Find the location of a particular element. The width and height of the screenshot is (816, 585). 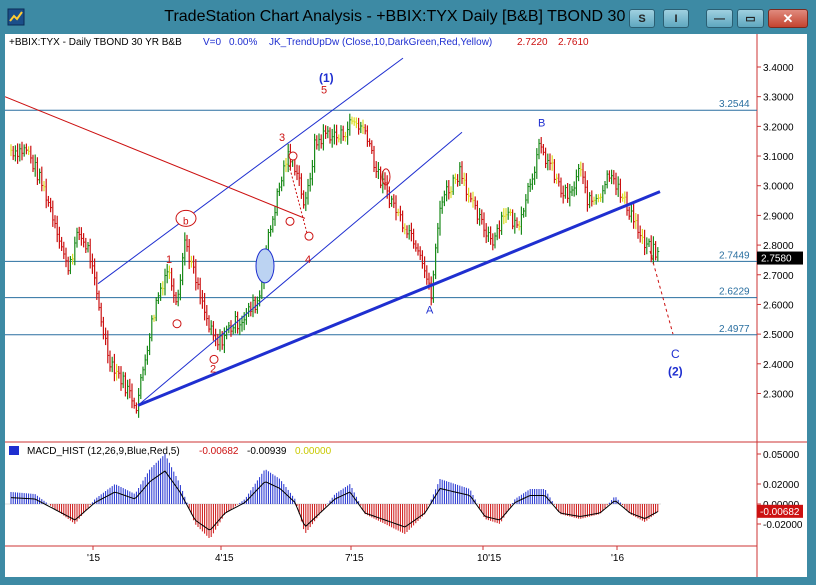

price-tick-label: 3.3000 is located at coordinates (778, 98).